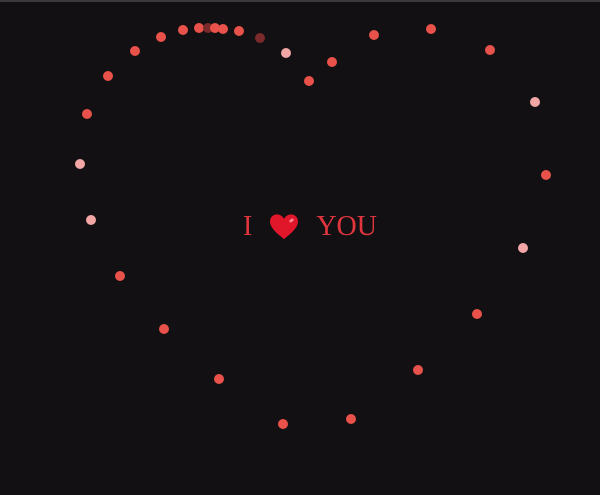 The image size is (600, 495). Describe the element at coordinates (284, 226) in the screenshot. I see `heart-icon` at that location.